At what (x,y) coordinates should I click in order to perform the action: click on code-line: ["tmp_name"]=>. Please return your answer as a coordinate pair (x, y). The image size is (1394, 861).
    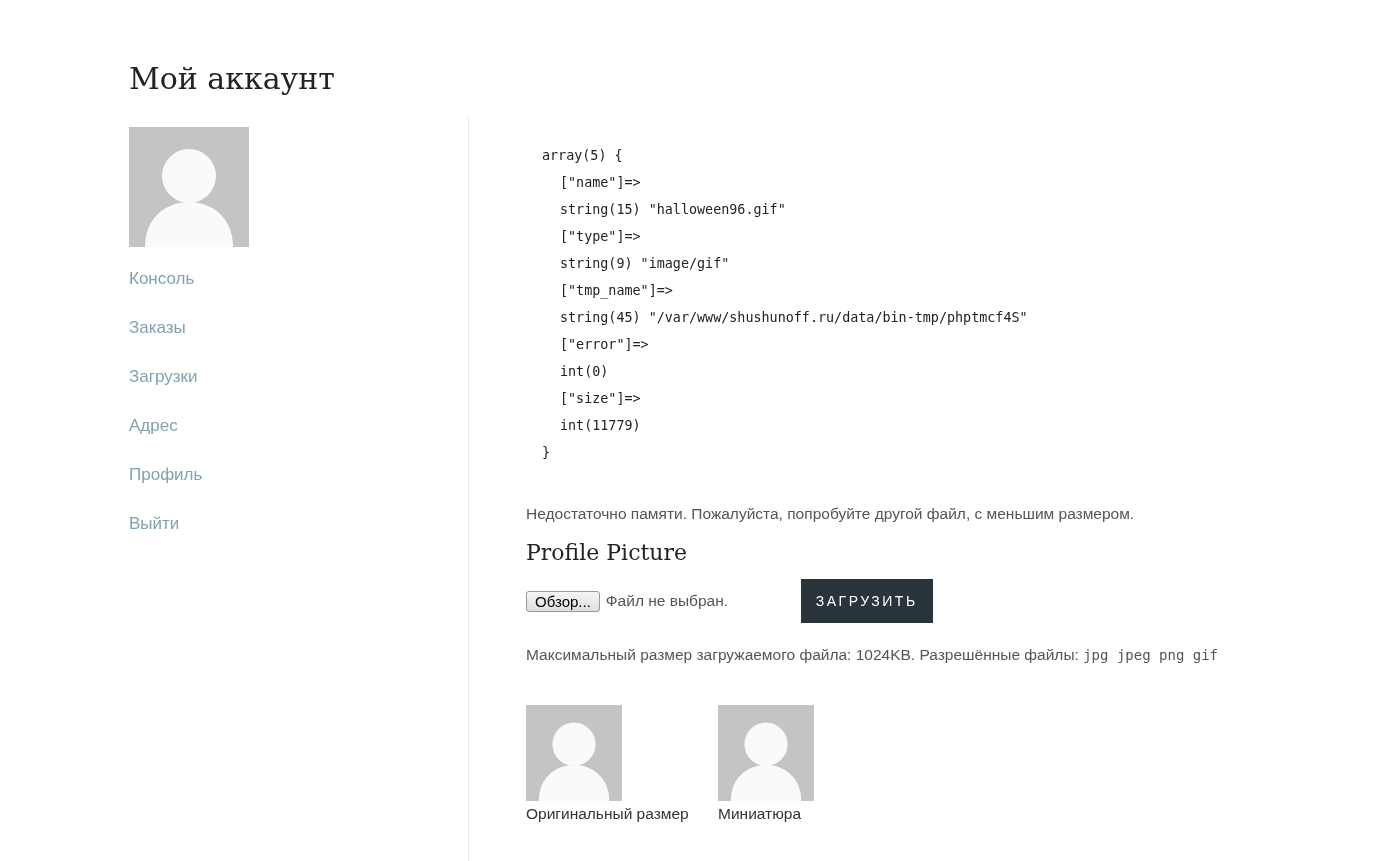
    Looking at the image, I should click on (616, 291).